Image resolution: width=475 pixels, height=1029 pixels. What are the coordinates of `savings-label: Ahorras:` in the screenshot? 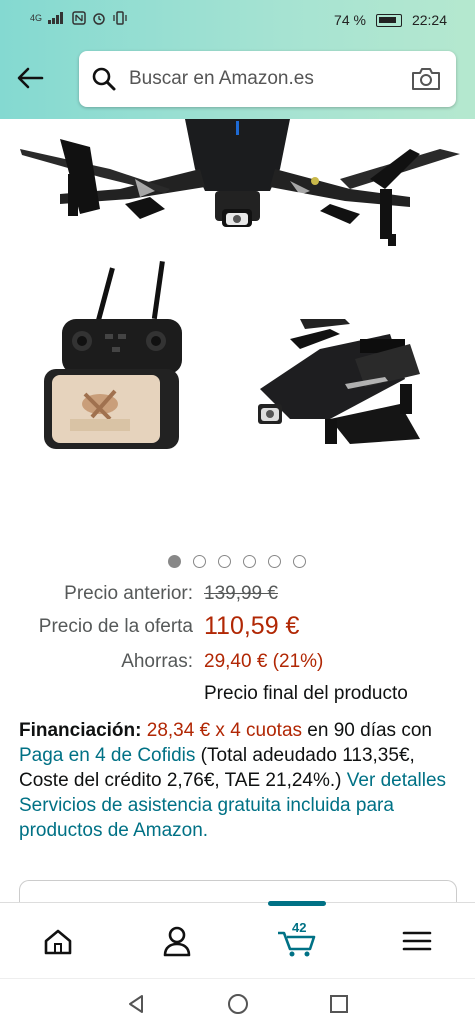 It's located at (157, 661).